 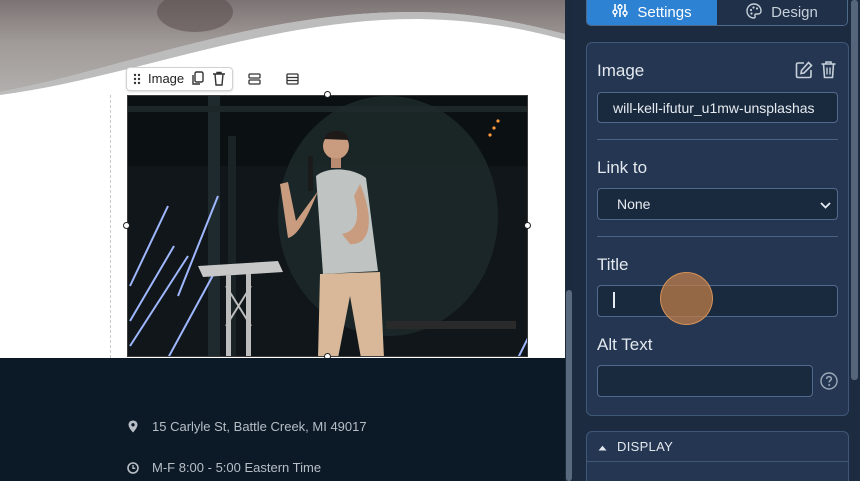 I want to click on alt-text-input, so click(x=705, y=381).